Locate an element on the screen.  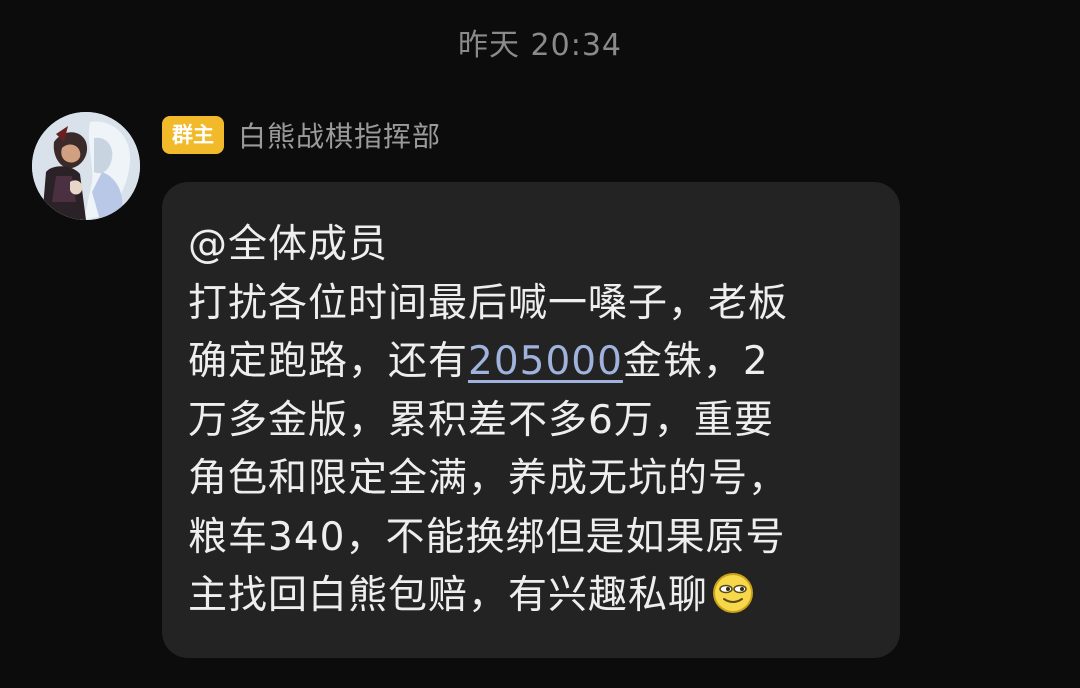
anime-avatar-icon is located at coordinates (86, 166).